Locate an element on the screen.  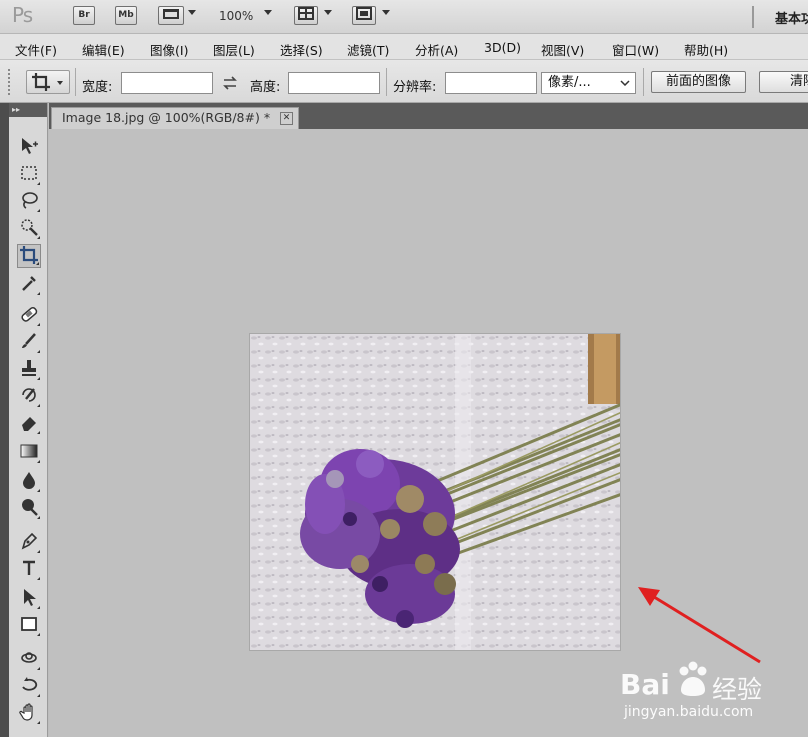
lasso-tool is located at coordinates (29, 202).